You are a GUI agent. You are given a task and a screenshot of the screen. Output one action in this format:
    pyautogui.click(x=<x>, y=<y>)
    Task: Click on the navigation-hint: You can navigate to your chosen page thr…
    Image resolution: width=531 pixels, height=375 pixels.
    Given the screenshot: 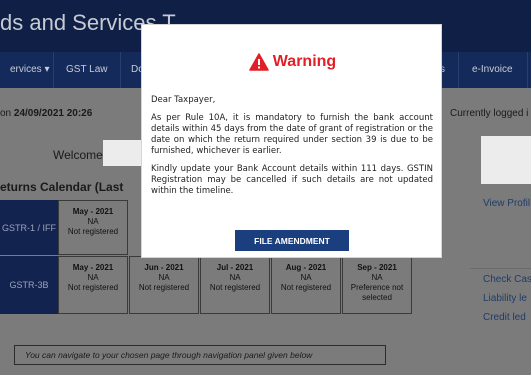 What is the action you would take?
    pyautogui.click(x=200, y=355)
    